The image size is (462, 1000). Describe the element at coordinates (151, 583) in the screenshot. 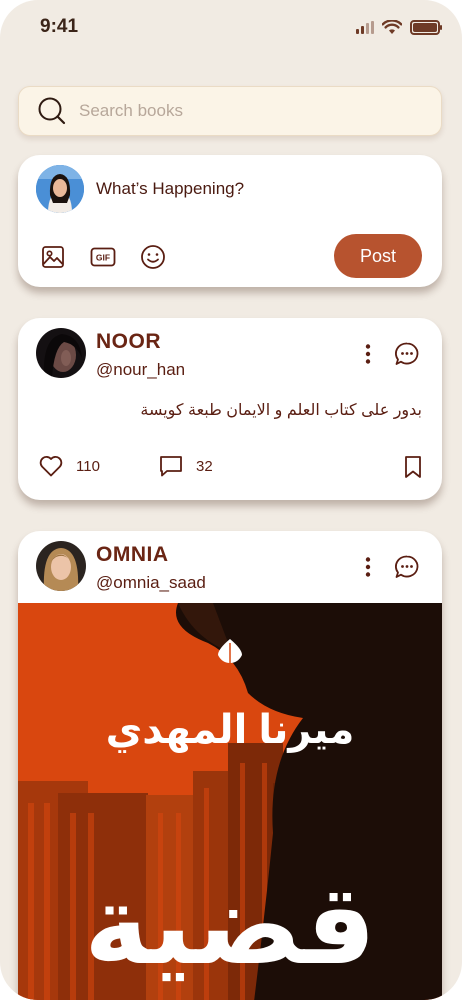

I see `post-author-handle: @omnia_saad` at that location.